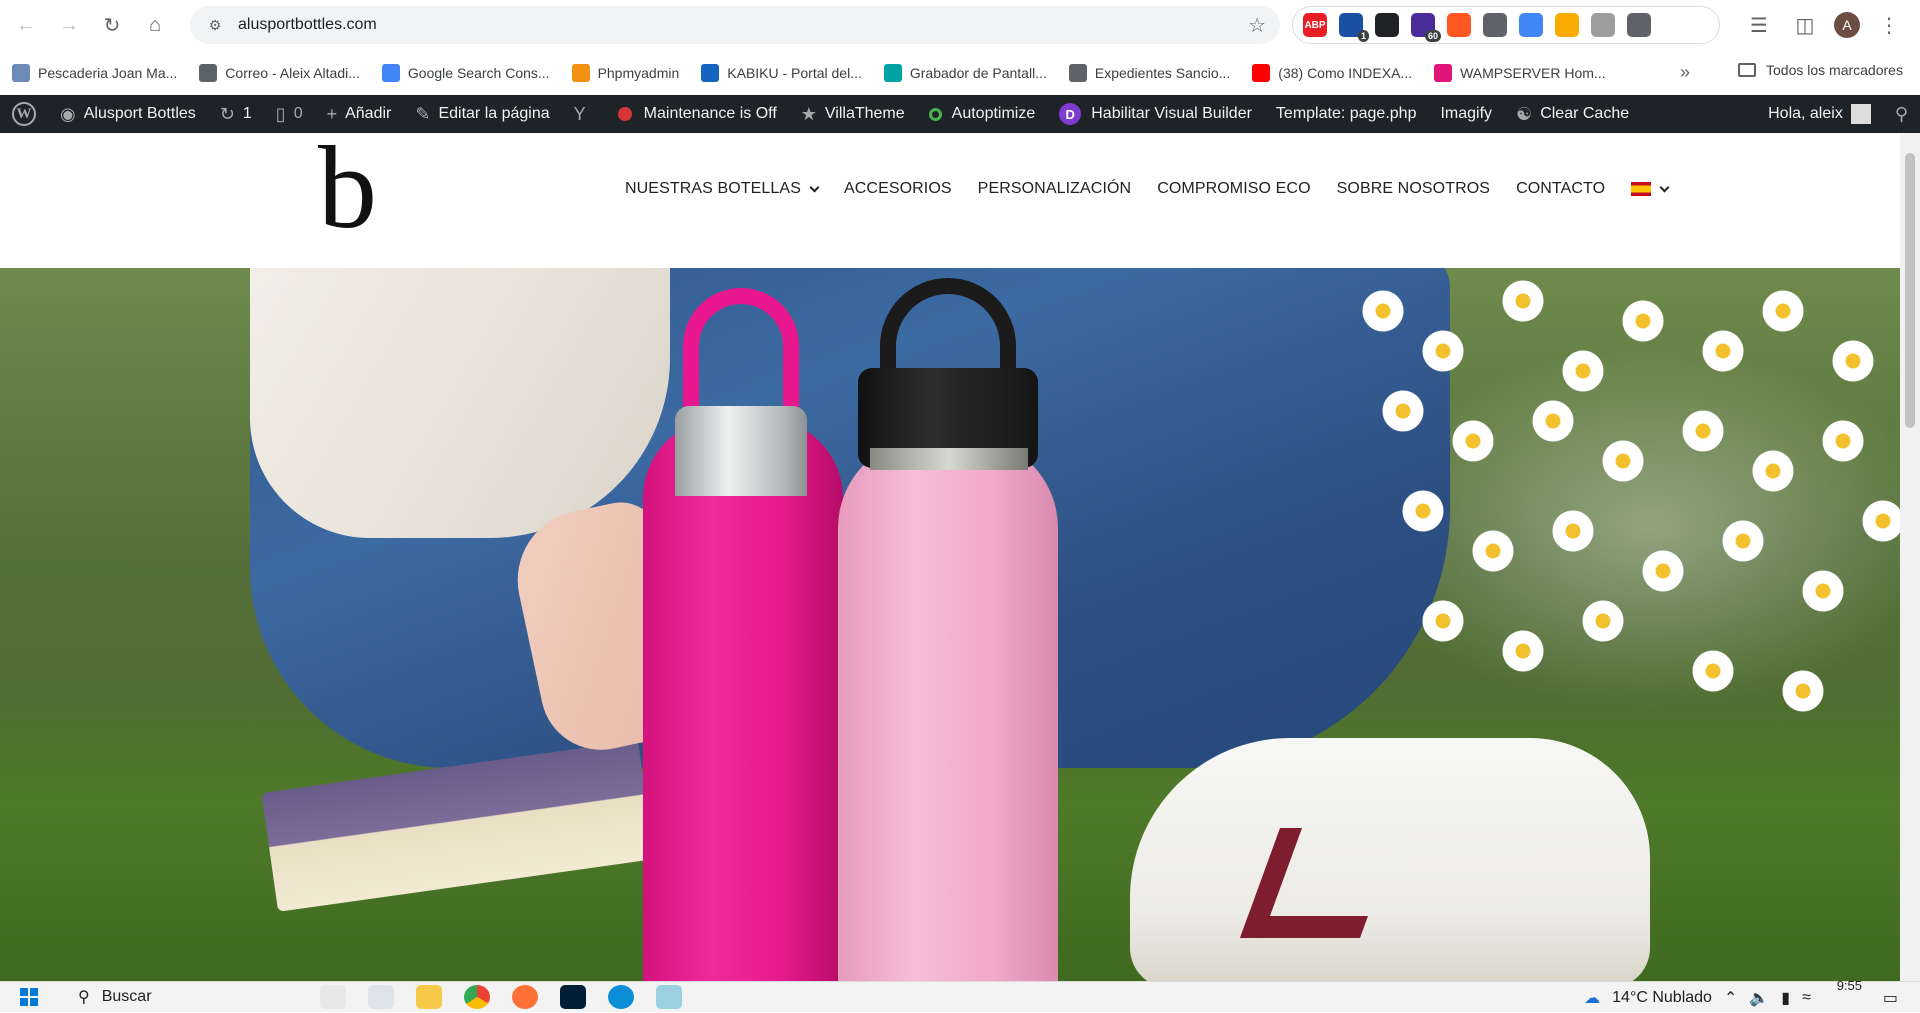 Image resolution: width=1920 pixels, height=1013 pixels. Describe the element at coordinates (1354, 27) in the screenshot. I see `mail-extension-icon: 1` at that location.